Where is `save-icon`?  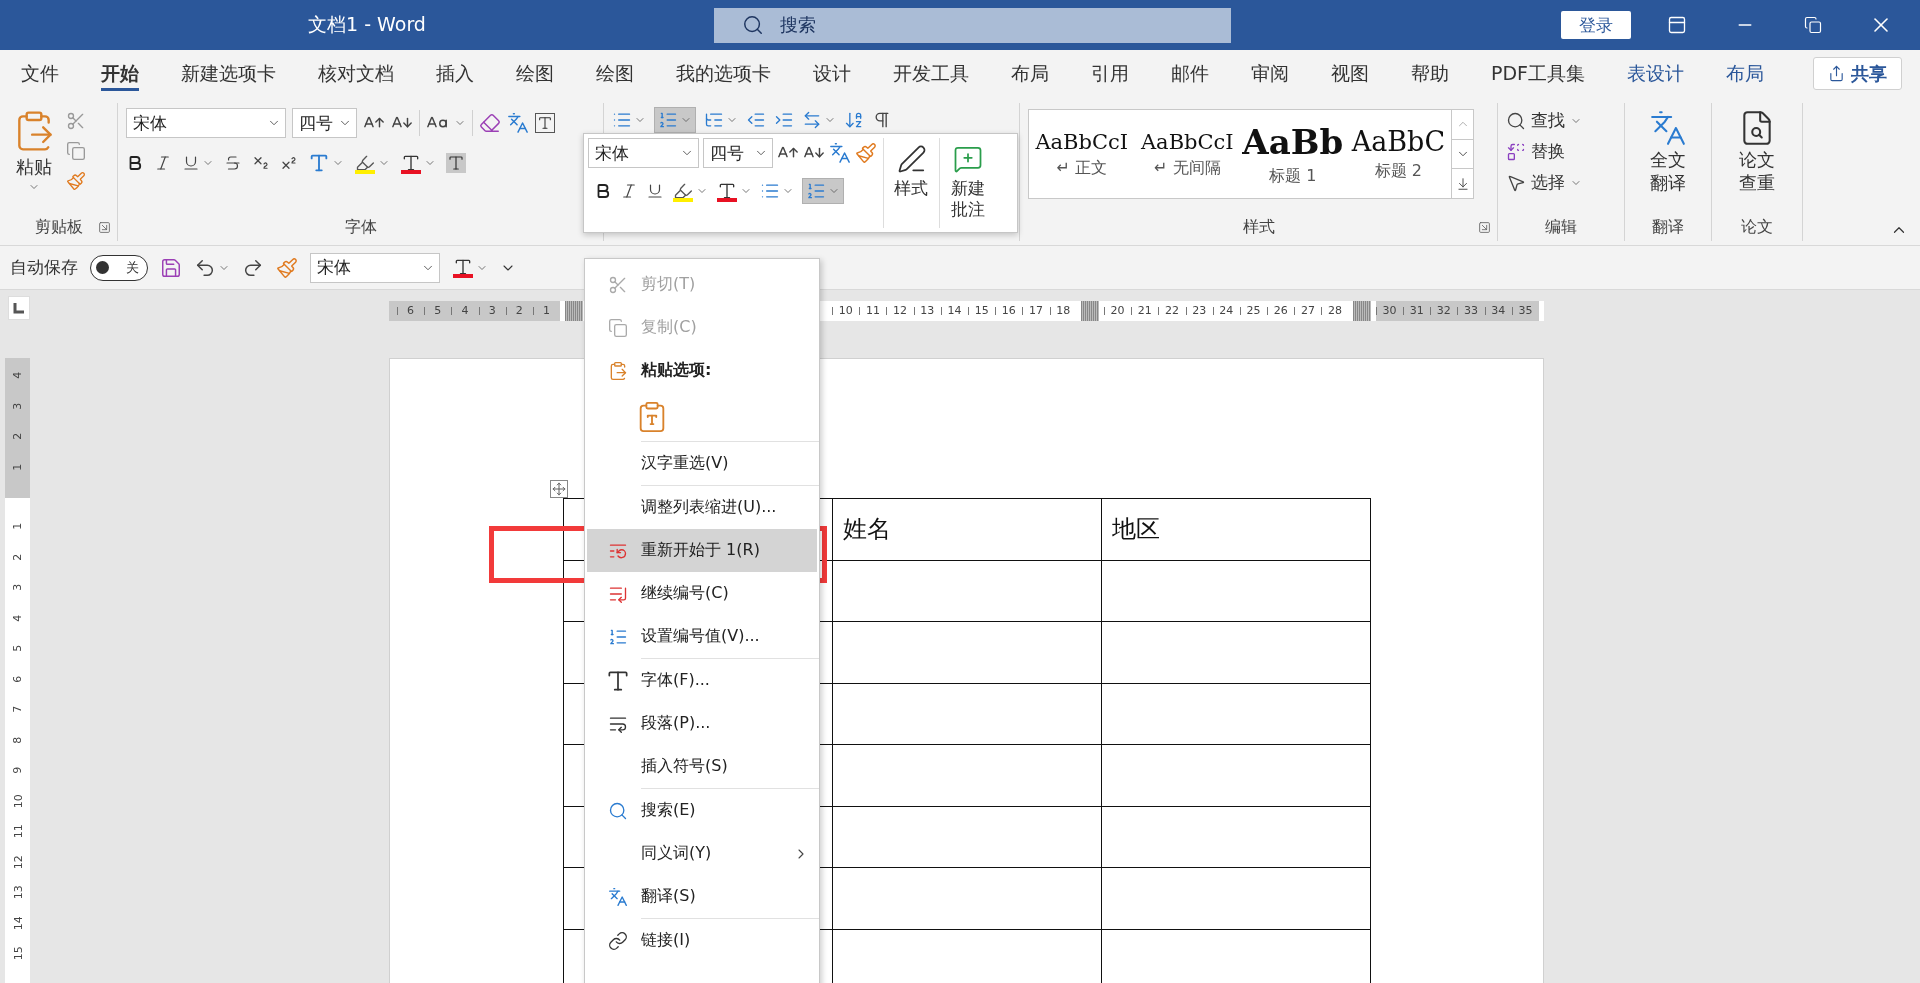 save-icon is located at coordinates (171, 267).